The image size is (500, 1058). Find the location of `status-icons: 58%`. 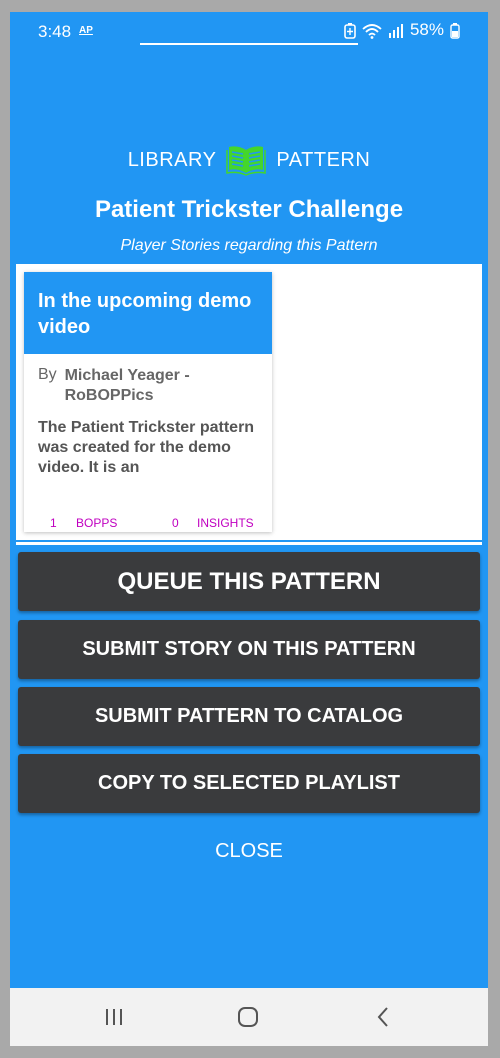

status-icons: 58% is located at coordinates (402, 30).